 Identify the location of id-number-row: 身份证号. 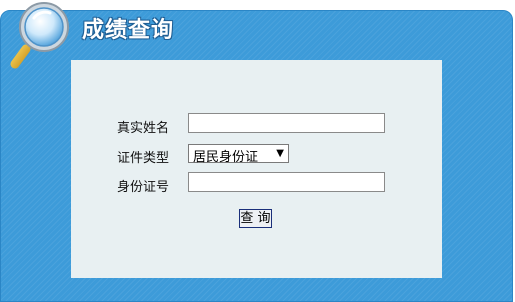
(256, 184).